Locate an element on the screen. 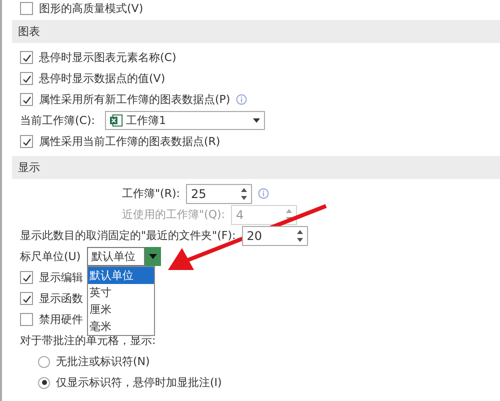  number-spinner: 20 is located at coordinates (275, 236).